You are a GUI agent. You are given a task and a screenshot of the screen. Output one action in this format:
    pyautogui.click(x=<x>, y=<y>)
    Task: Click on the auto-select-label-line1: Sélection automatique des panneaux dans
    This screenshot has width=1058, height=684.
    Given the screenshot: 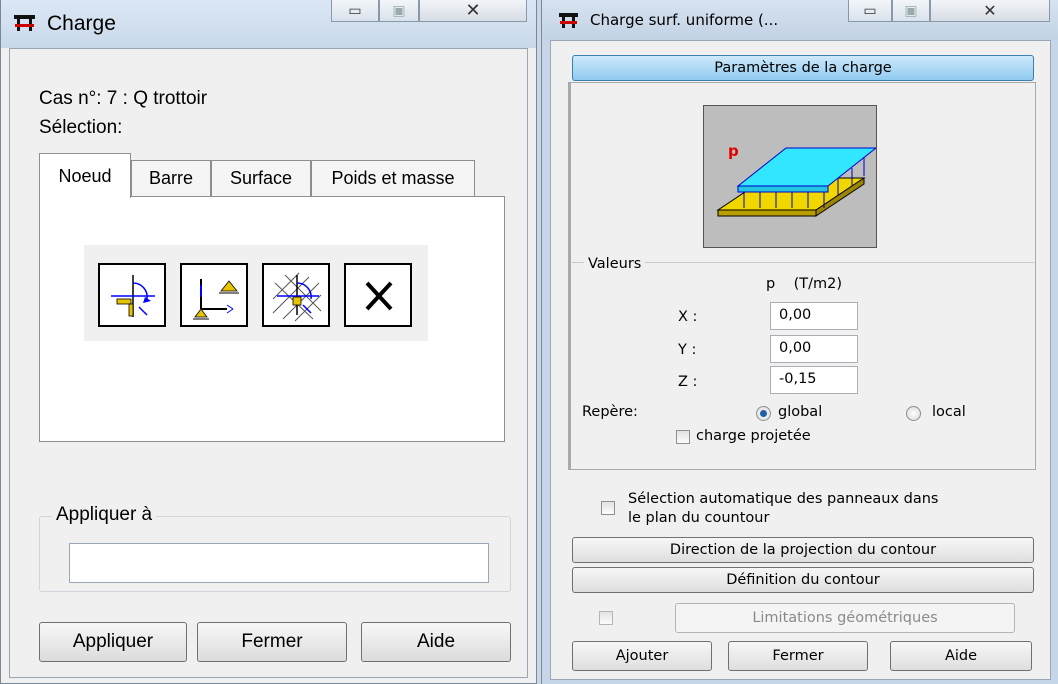 What is the action you would take?
    pyautogui.click(x=783, y=499)
    